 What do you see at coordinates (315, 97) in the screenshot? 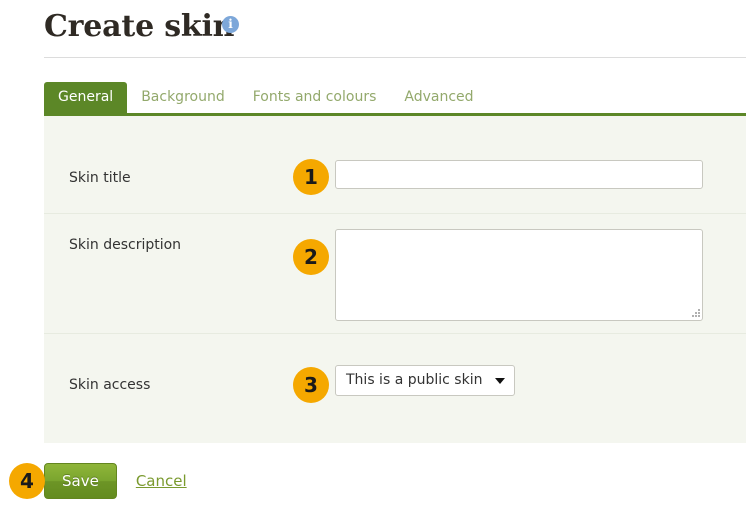
I see `tab-fonts-and-colours: Fonts and colours` at bounding box center [315, 97].